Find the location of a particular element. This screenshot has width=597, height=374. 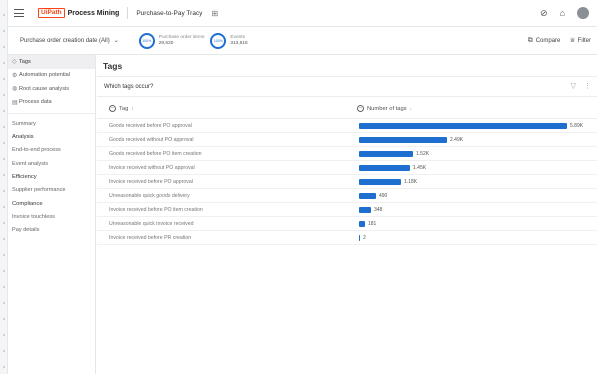

robot-icon: ⚙ is located at coordinates (15, 75).